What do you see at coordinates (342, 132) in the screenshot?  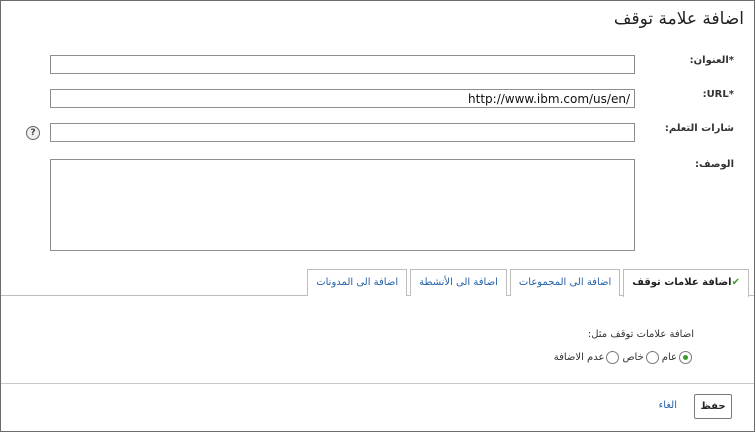 I see `tags-input` at bounding box center [342, 132].